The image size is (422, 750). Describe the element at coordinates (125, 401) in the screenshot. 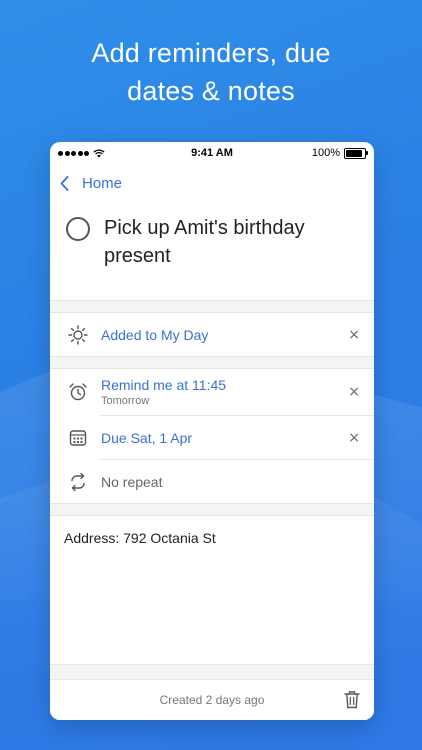

I see `reminder-sub-label: Tomorrow` at that location.